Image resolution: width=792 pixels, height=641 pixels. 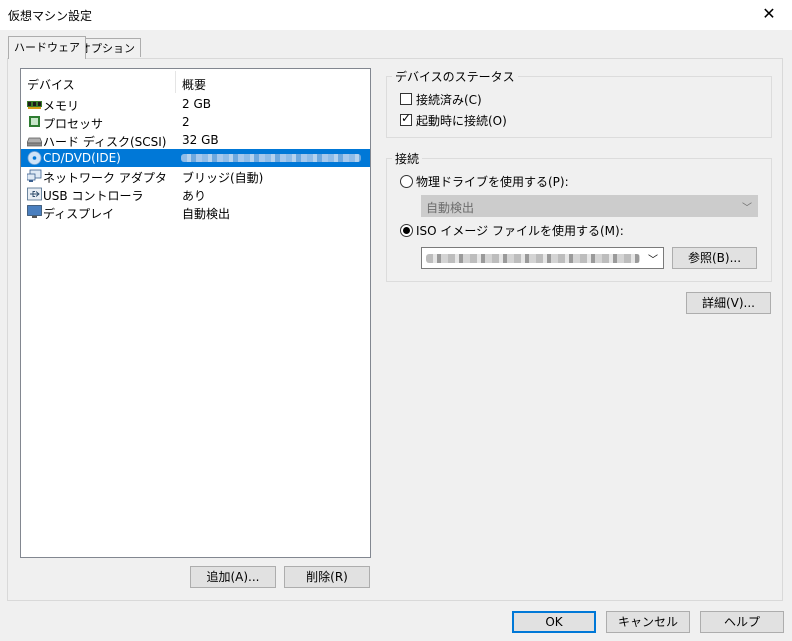 I want to click on tab-hardware: ハードウェア, so click(x=47, y=47).